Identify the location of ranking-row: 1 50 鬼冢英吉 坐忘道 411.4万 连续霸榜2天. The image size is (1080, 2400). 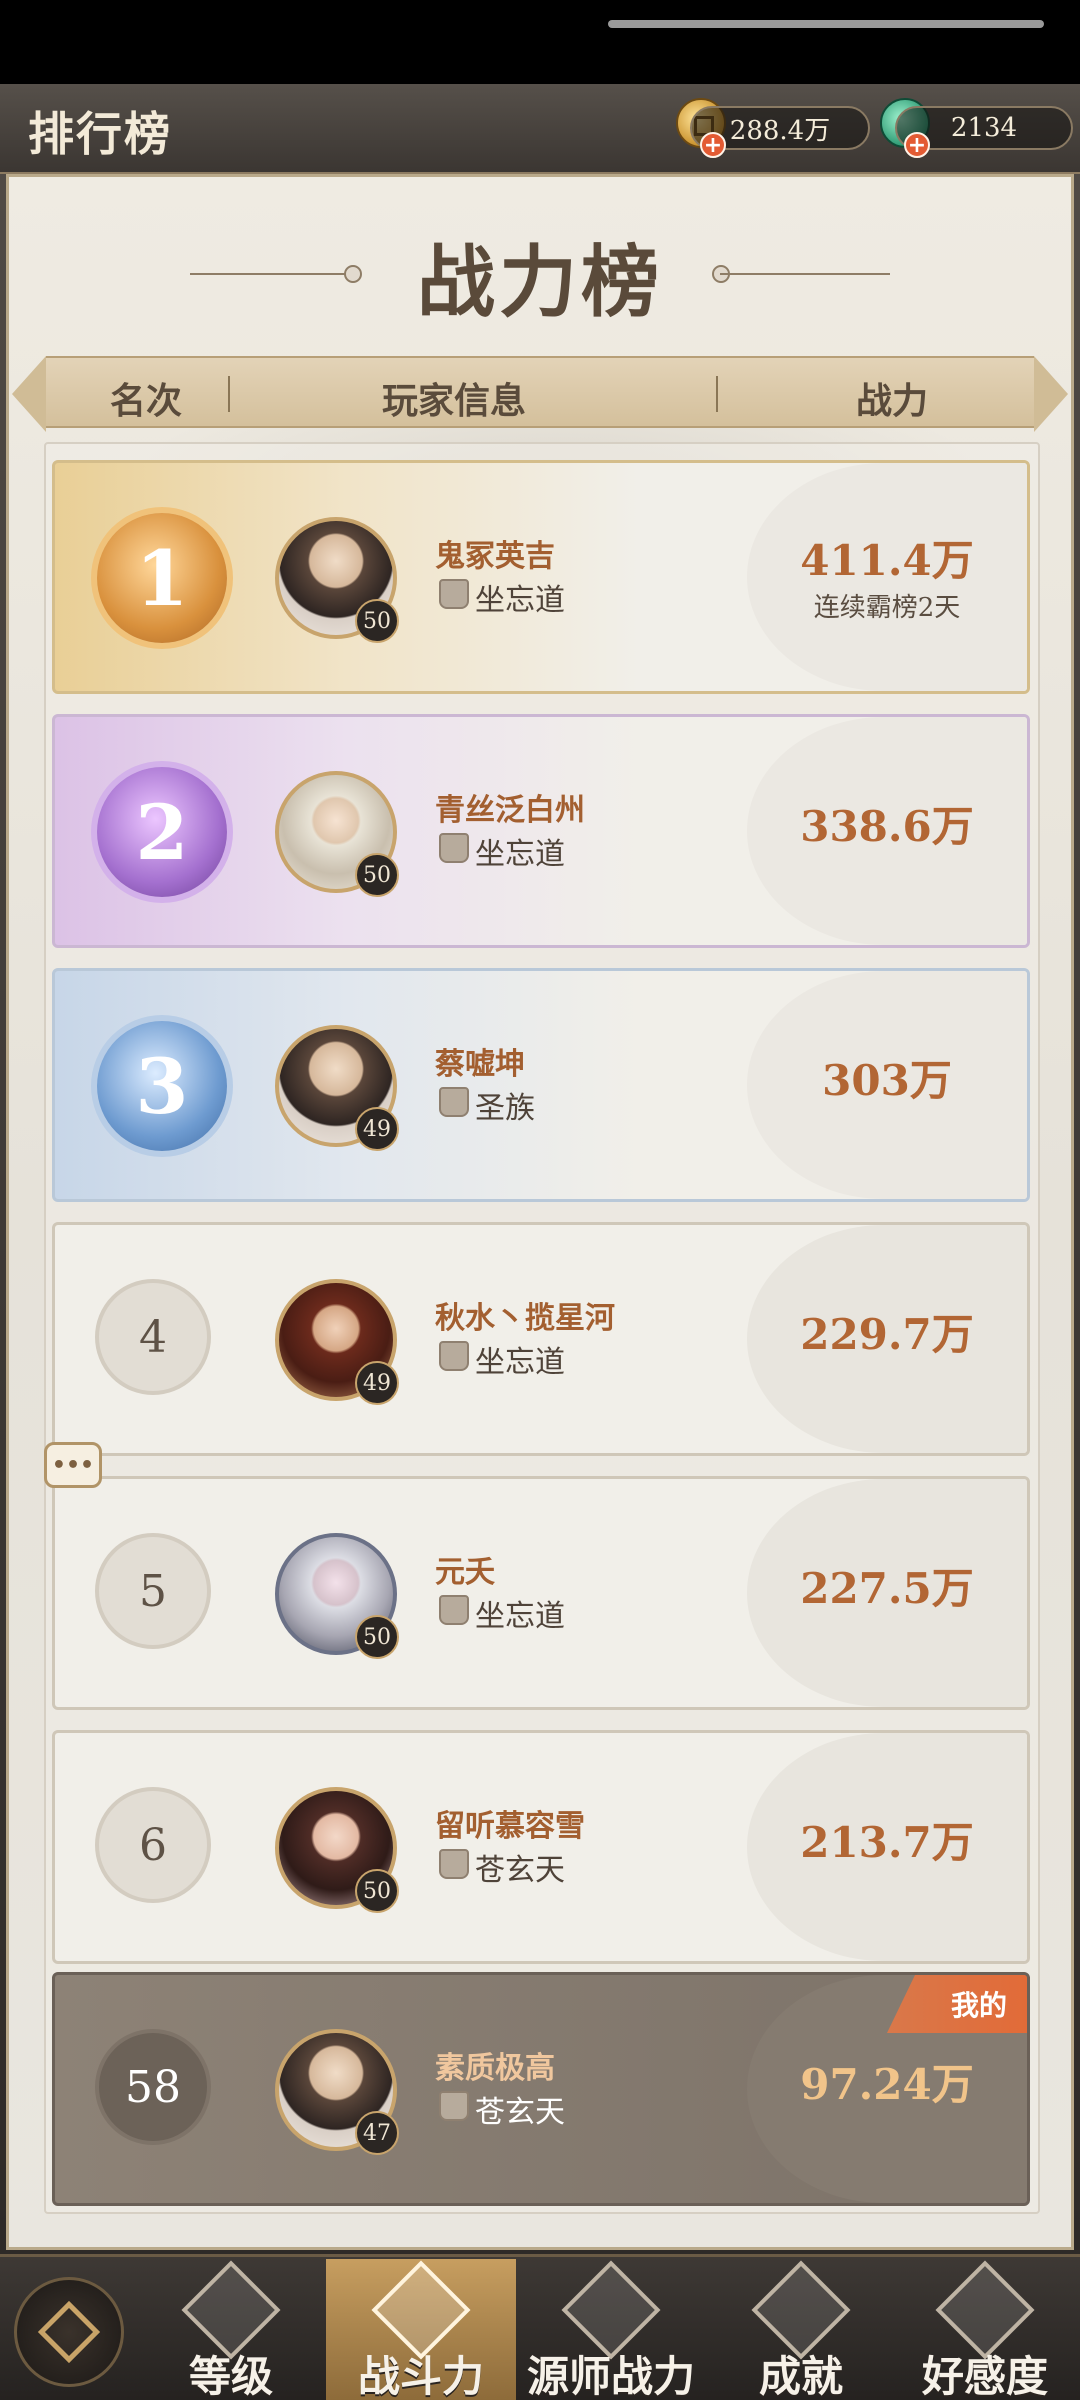
(541, 577).